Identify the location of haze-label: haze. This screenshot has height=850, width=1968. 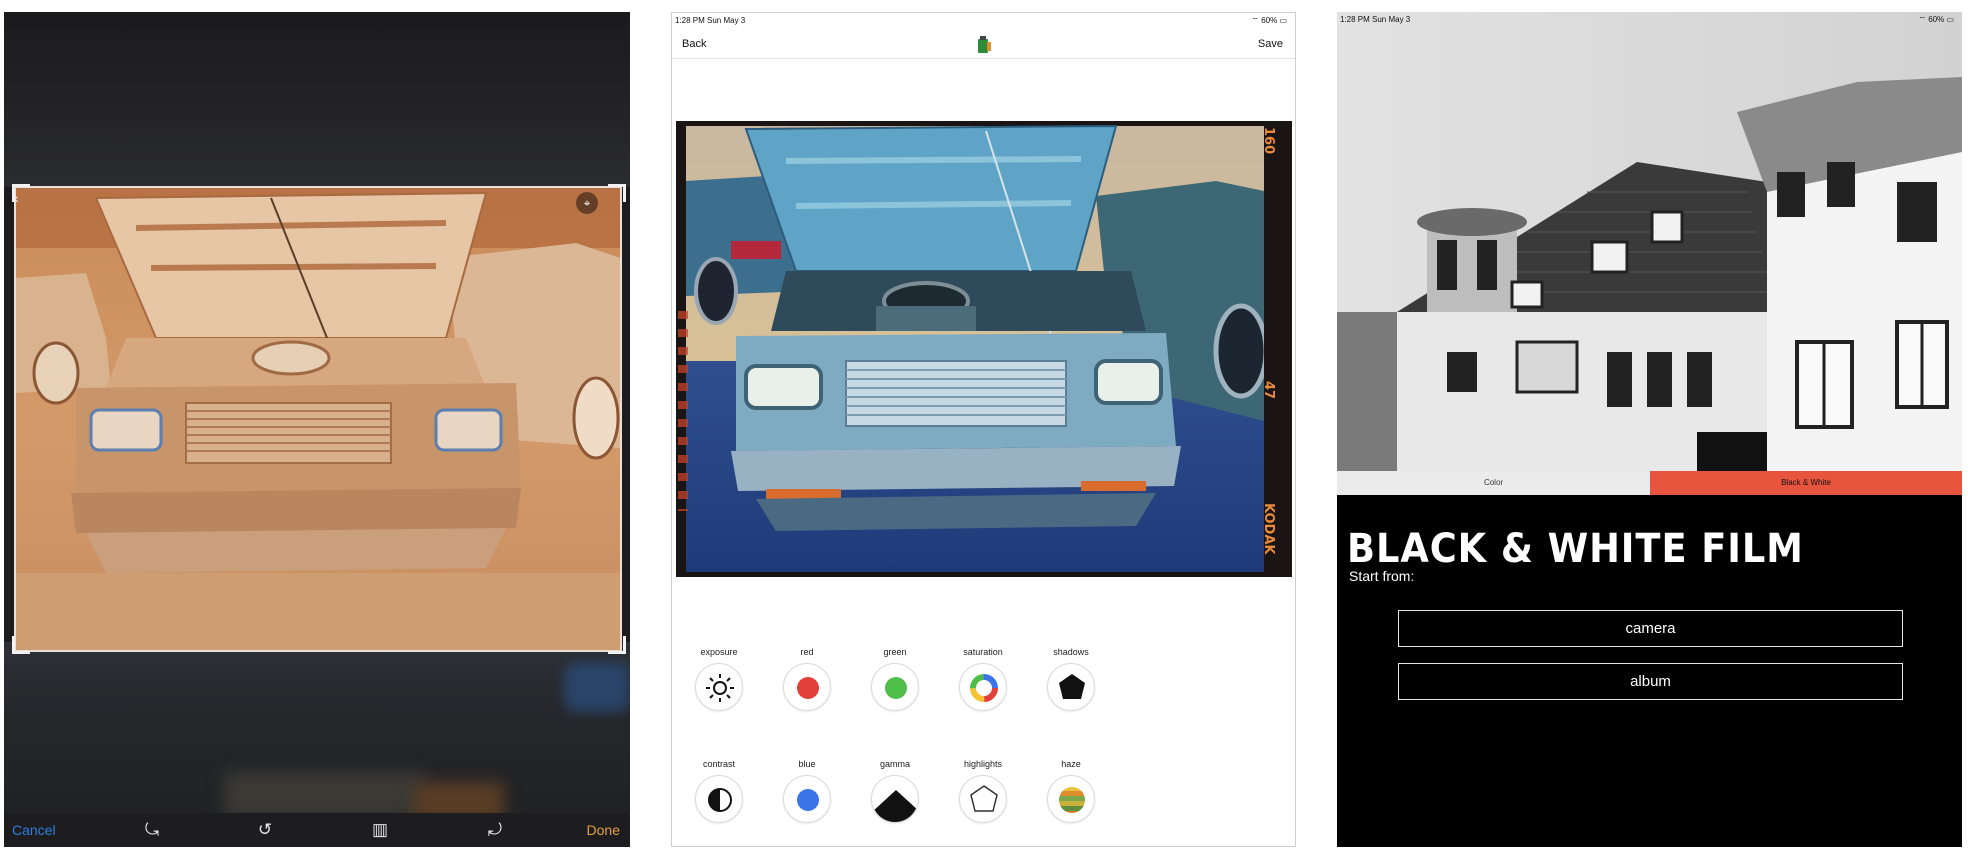
(1071, 764).